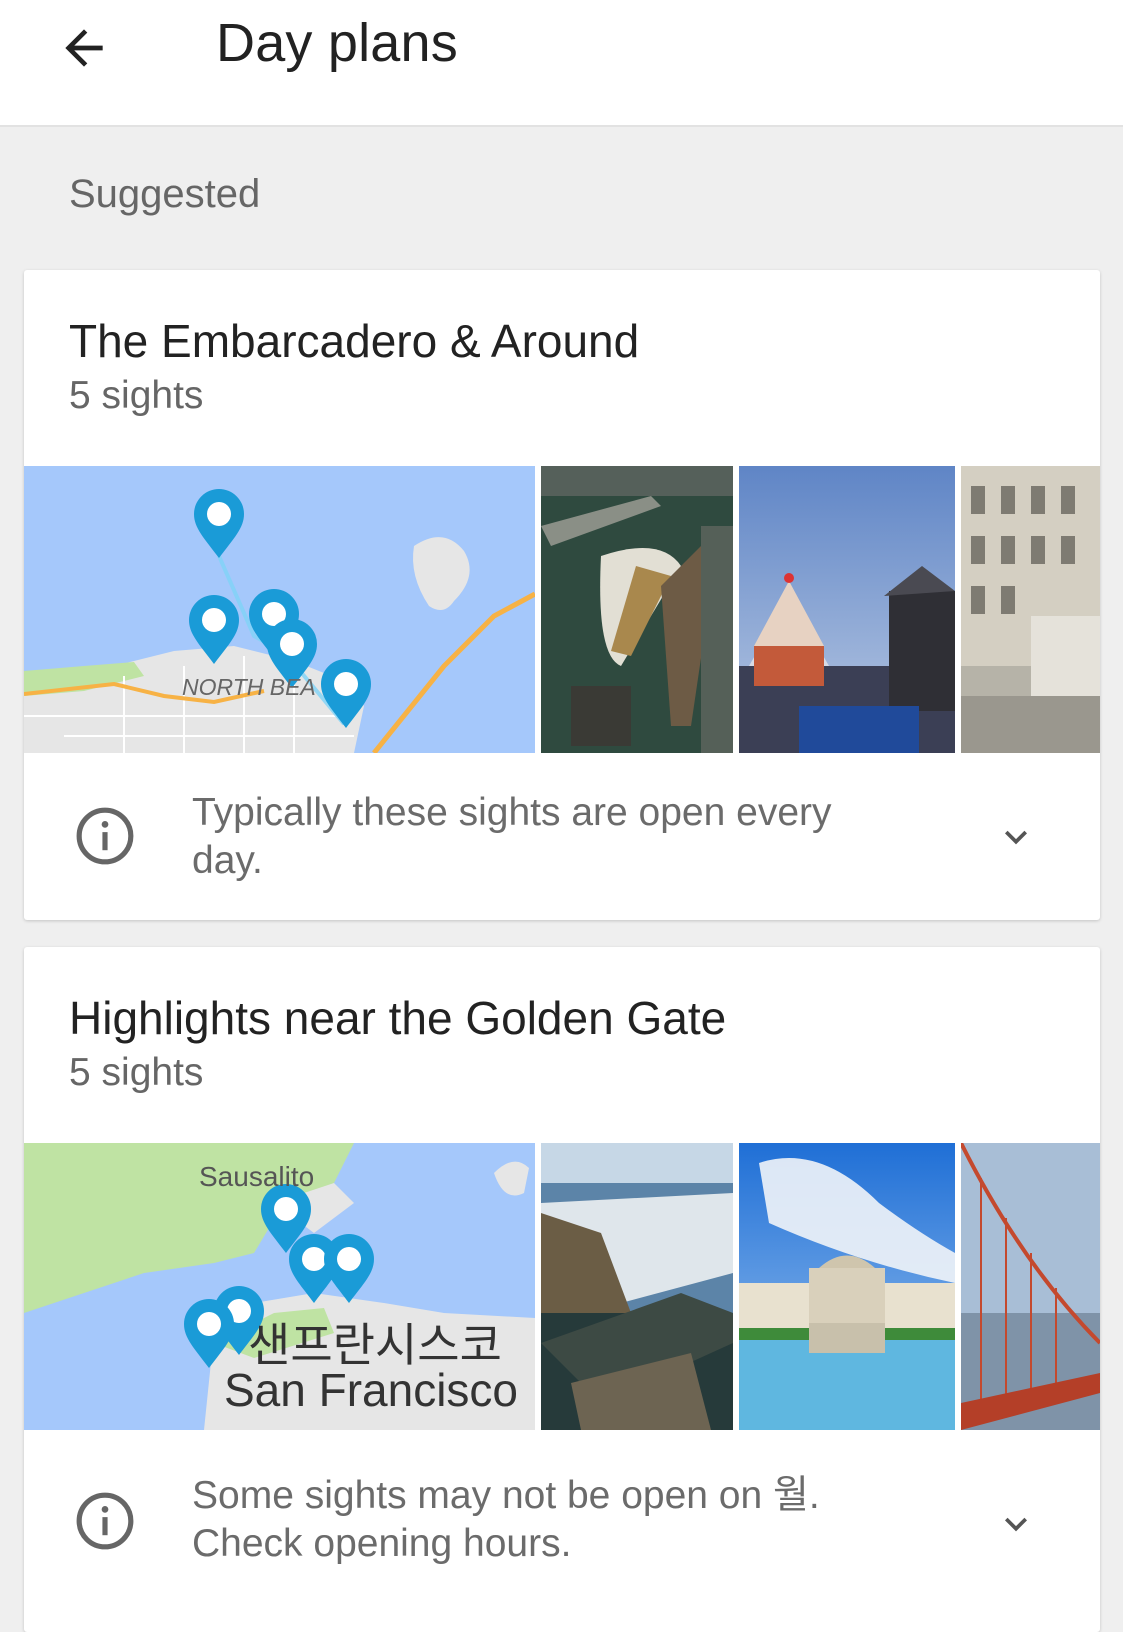 The width and height of the screenshot is (1123, 1632). What do you see at coordinates (165, 194) in the screenshot?
I see `section-label: Suggested` at bounding box center [165, 194].